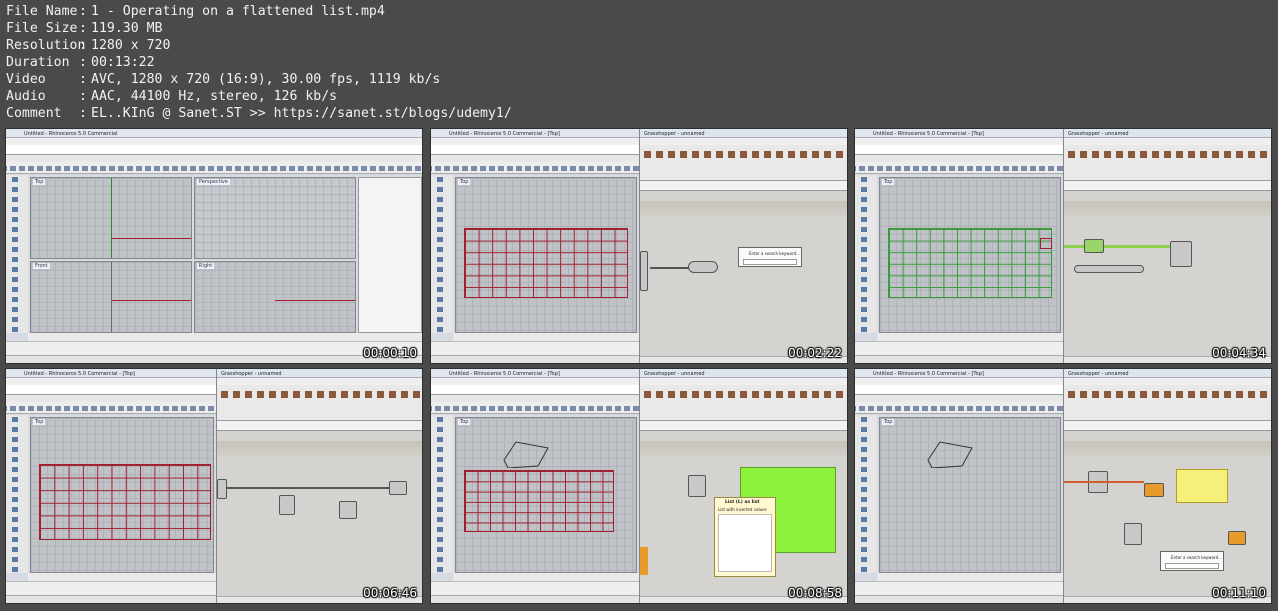 This screenshot has height=611, width=1278. I want to click on gh-slider, so click(1109, 269).